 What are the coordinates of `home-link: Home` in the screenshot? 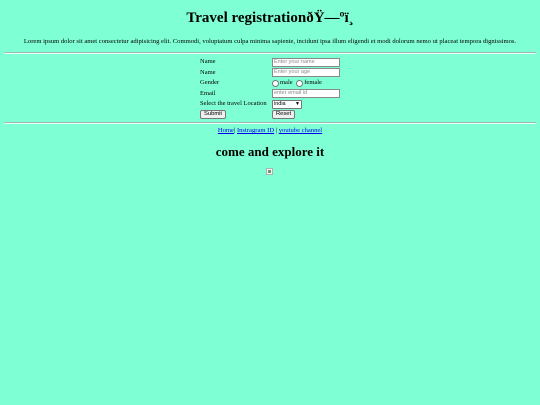 It's located at (226, 130).